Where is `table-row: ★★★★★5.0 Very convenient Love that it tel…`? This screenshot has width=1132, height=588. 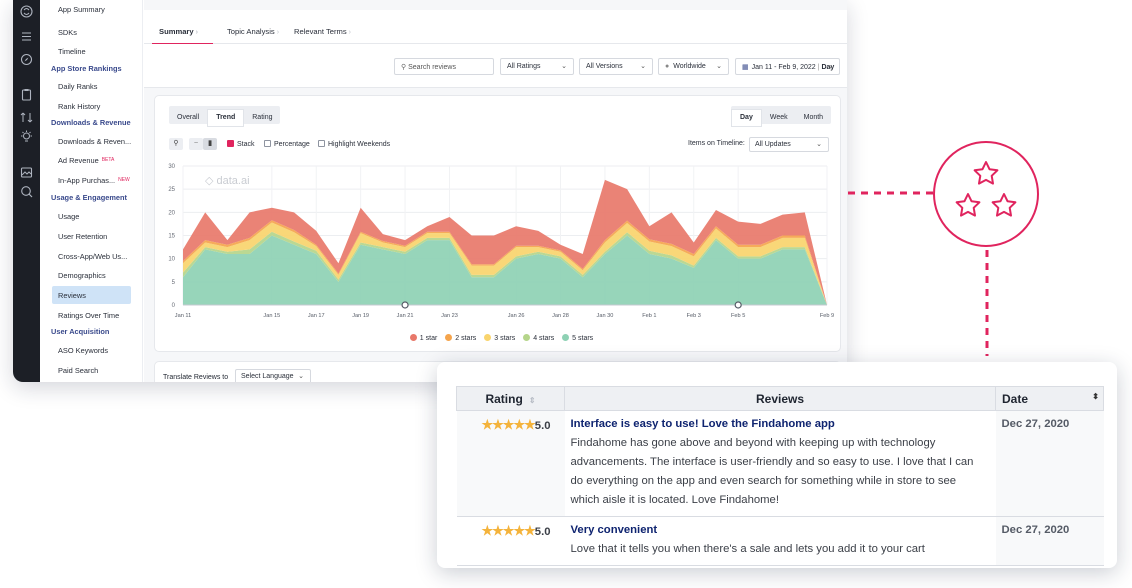
table-row: ★★★★★5.0 Very convenient Love that it tel… is located at coordinates (780, 541).